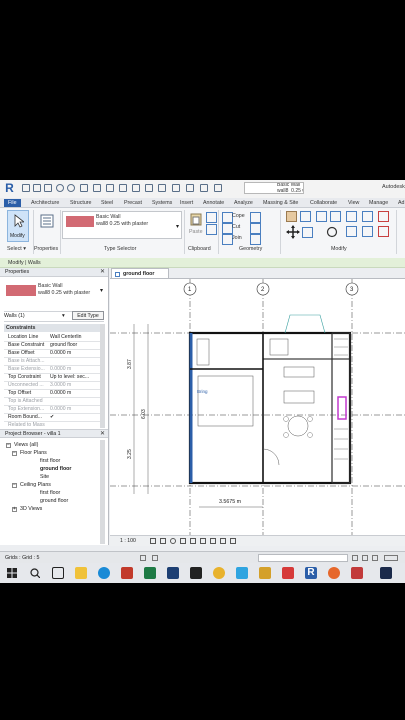 The width and height of the screenshot is (405, 720). What do you see at coordinates (52, 328) in the screenshot?
I see `constraints-group-header: Constraints` at bounding box center [52, 328].